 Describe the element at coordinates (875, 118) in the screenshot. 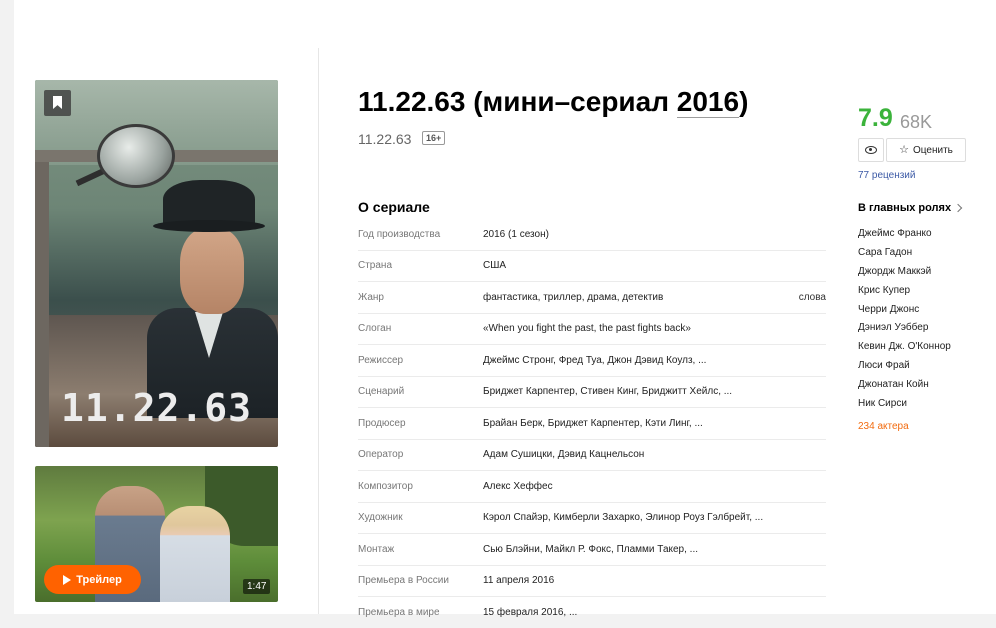

I see `rating-score: 7.9` at that location.